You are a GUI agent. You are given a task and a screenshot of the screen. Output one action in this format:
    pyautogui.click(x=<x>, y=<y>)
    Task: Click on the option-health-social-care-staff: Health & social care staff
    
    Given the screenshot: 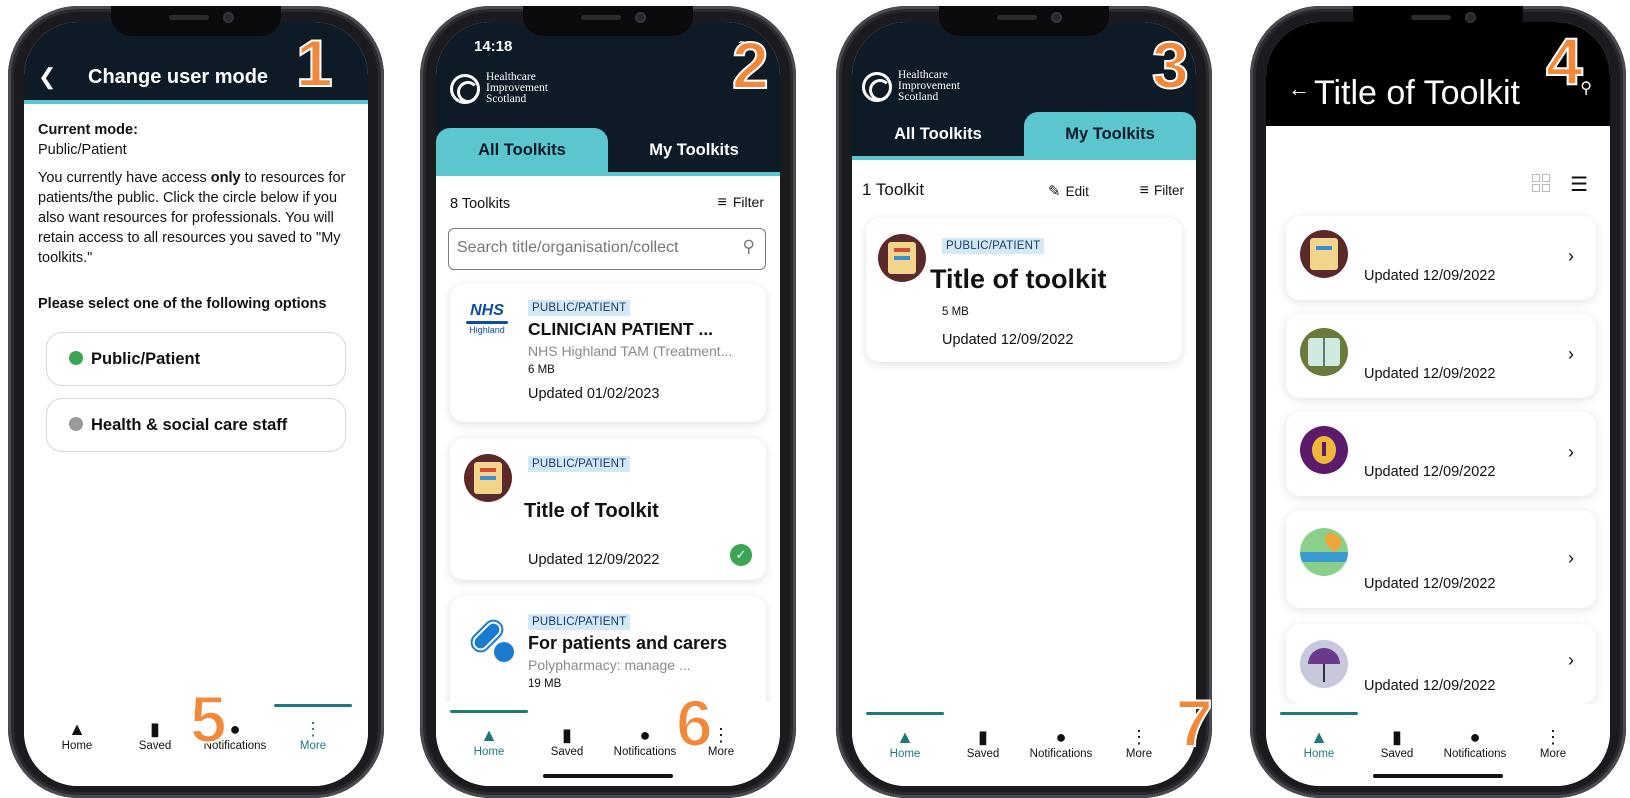 What is the action you would take?
    pyautogui.click(x=196, y=425)
    